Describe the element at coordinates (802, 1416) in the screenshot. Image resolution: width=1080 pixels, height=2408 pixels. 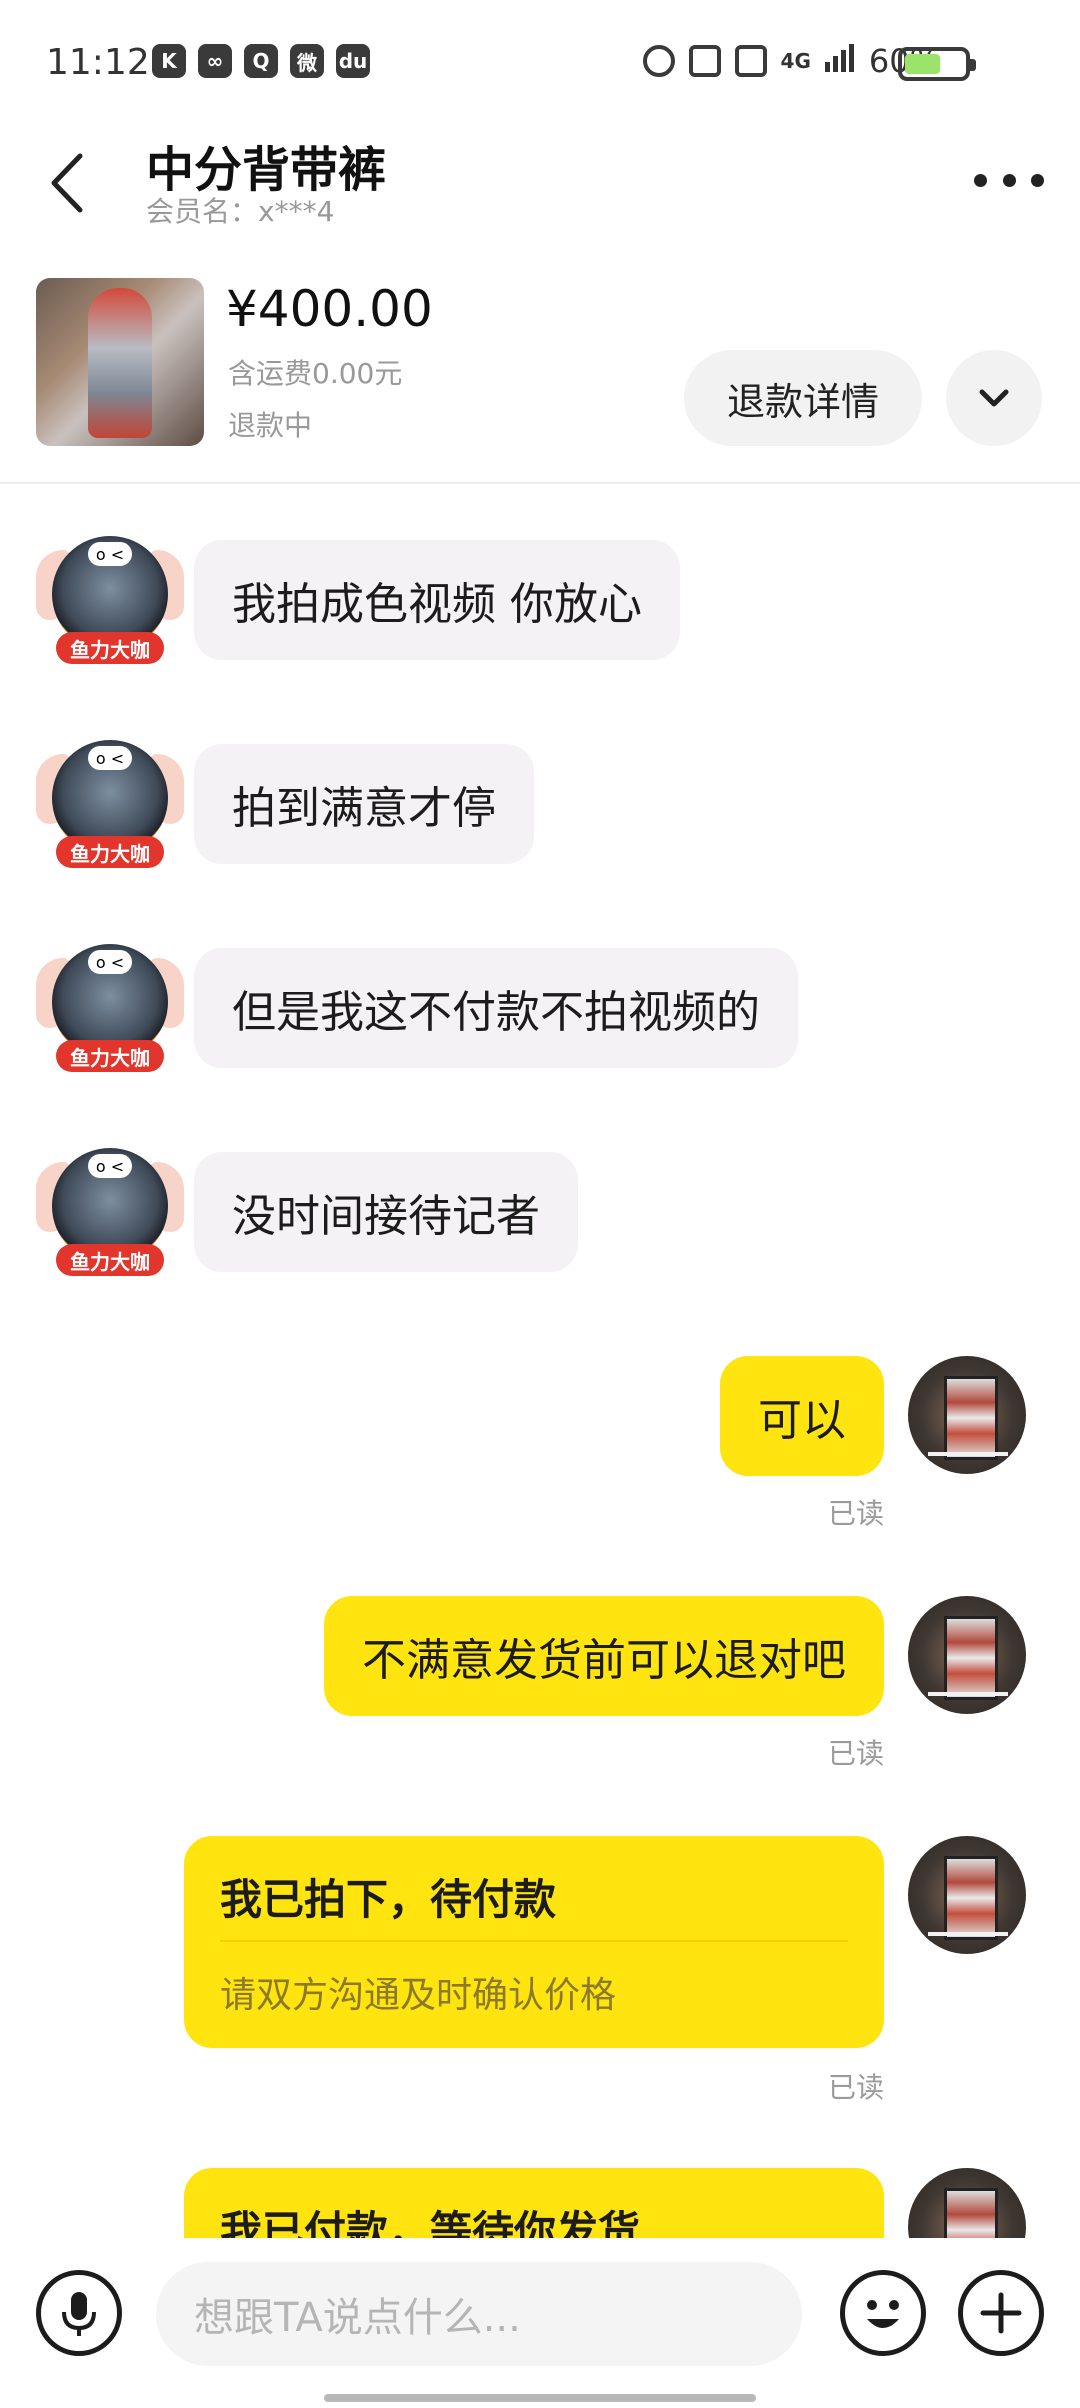
I see `message-bubble-outgoing: 可以` at that location.